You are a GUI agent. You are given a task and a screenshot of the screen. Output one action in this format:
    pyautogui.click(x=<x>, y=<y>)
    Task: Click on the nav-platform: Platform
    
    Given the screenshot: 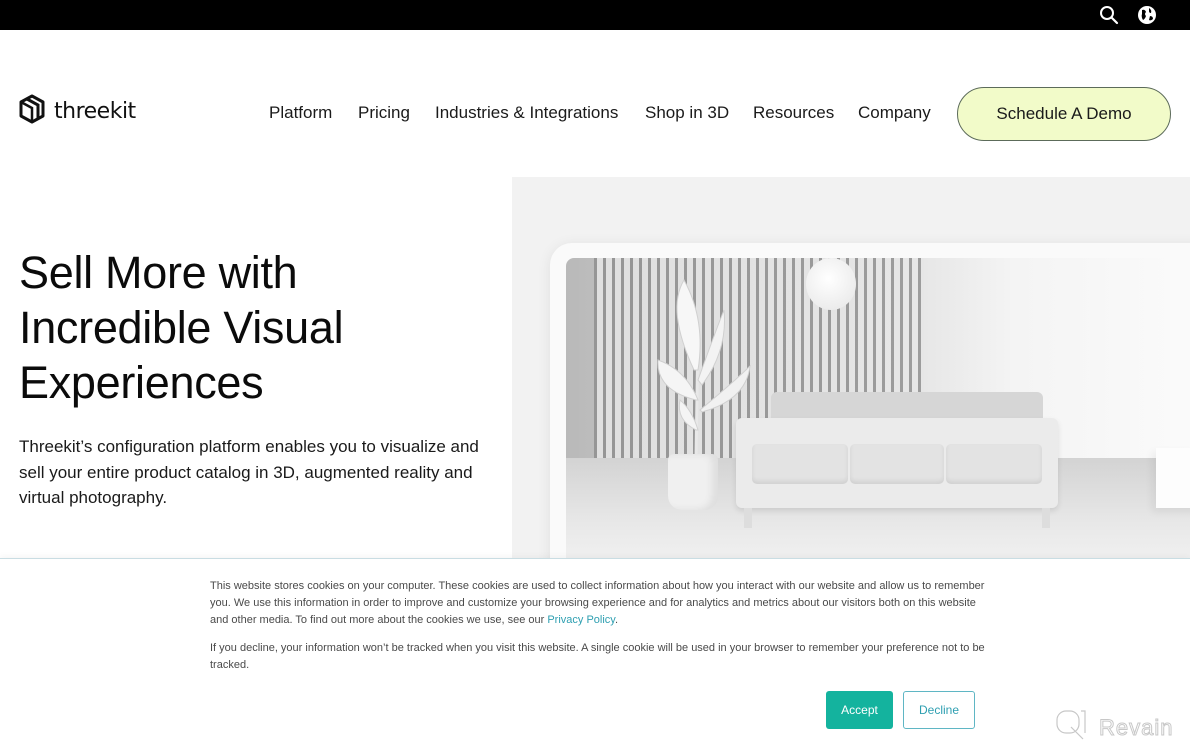 What is the action you would take?
    pyautogui.click(x=300, y=113)
    